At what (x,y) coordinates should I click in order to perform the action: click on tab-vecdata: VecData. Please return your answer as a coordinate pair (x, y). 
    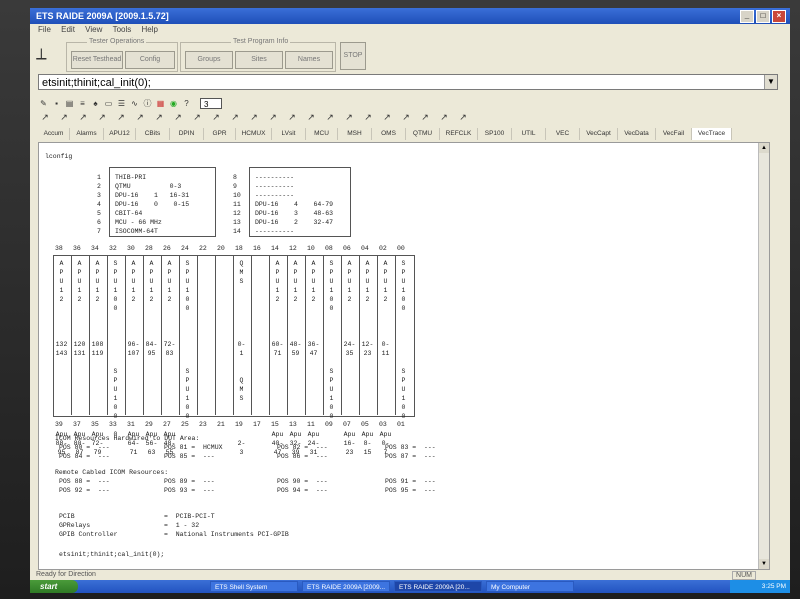
    Looking at the image, I should click on (637, 134).